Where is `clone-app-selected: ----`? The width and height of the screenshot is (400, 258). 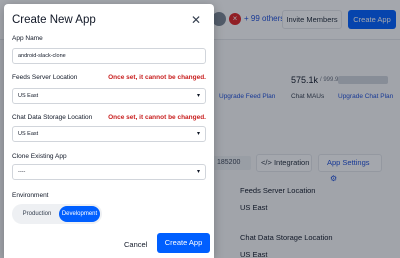 clone-app-selected: ---- is located at coordinates (22, 172).